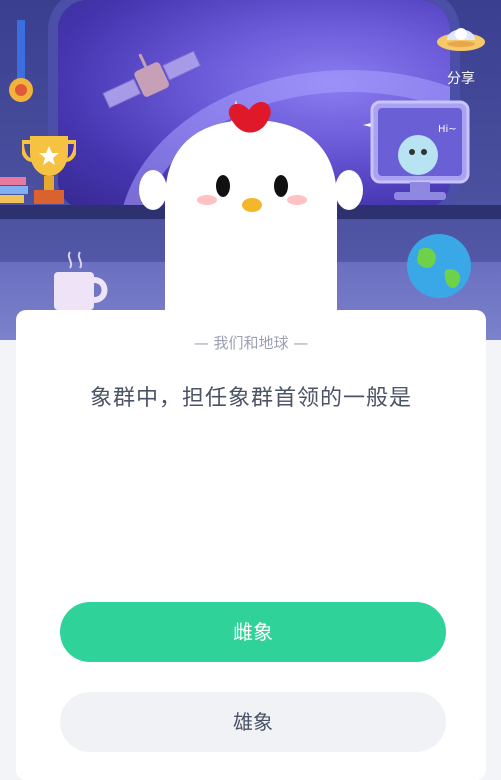 Image resolution: width=501 pixels, height=780 pixels. Describe the element at coordinates (461, 79) in the screenshot. I see `share-label: 分享` at that location.